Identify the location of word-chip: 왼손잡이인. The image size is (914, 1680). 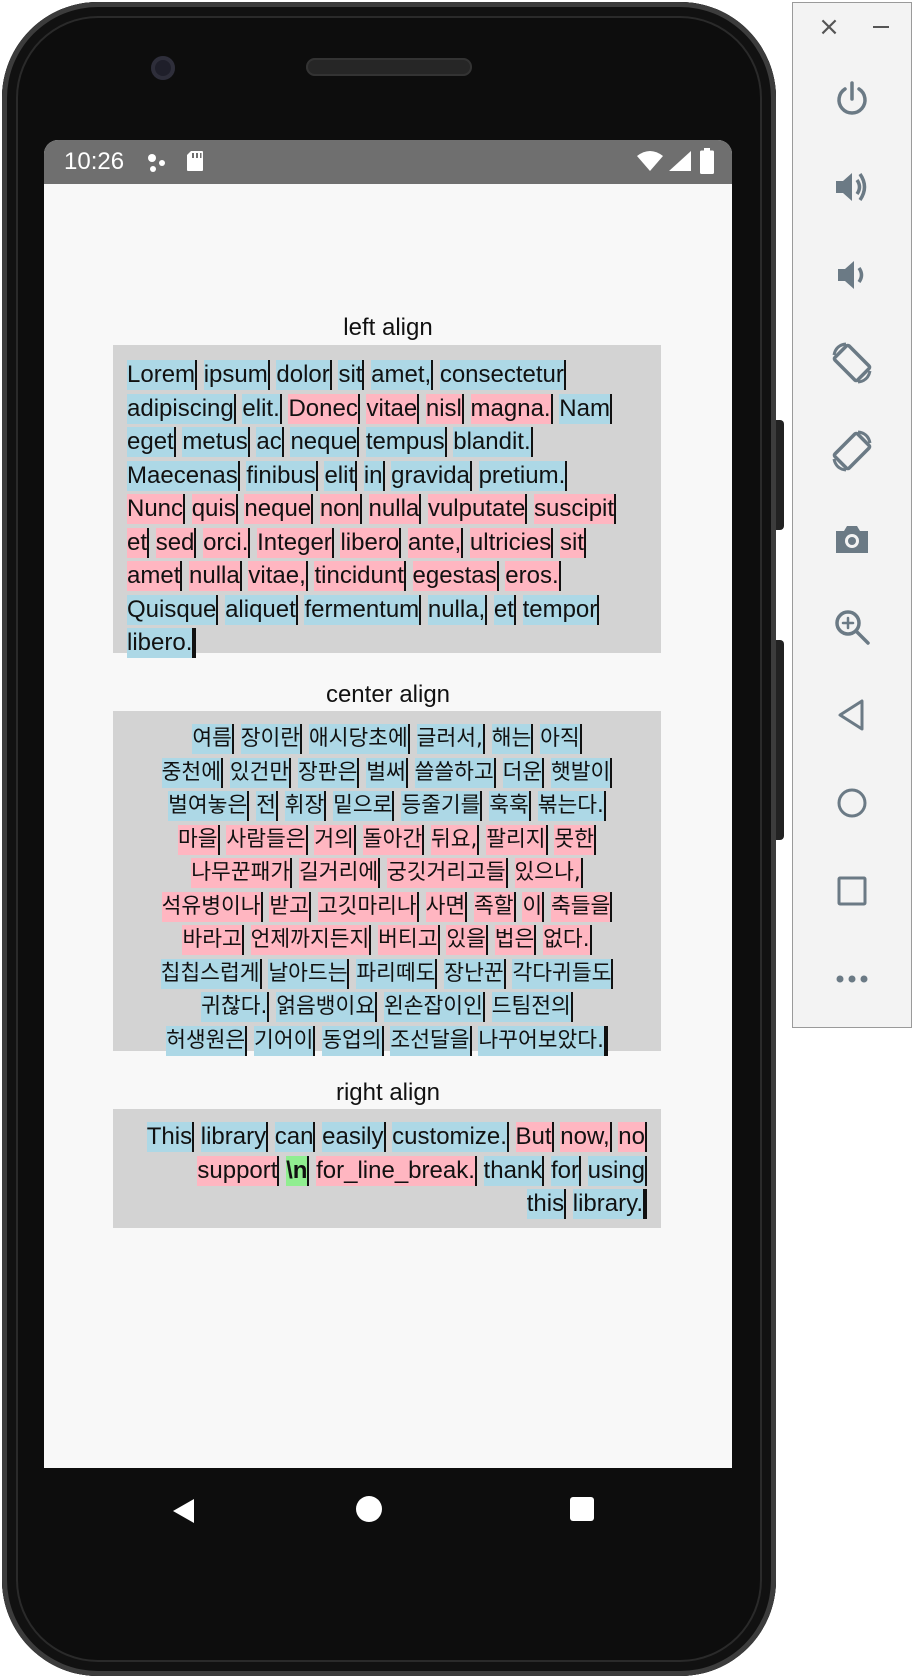
(434, 1007).